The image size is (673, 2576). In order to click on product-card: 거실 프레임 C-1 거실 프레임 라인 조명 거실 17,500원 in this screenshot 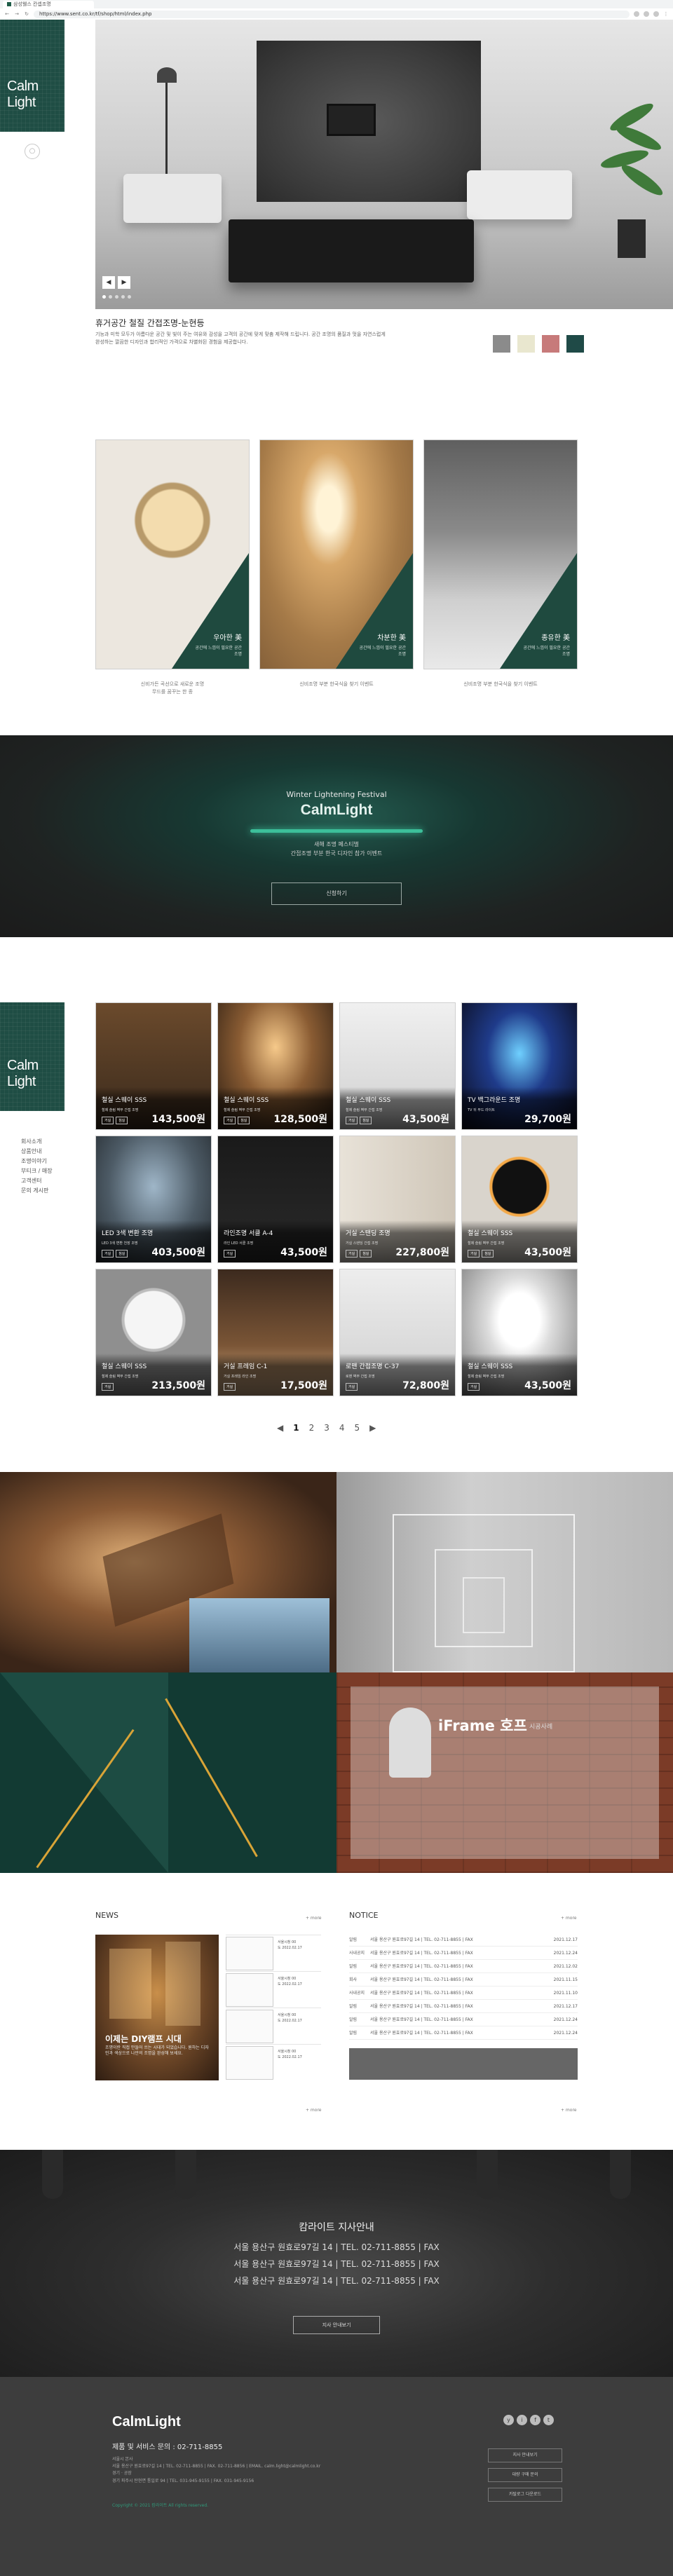, I will do `click(275, 1332)`.